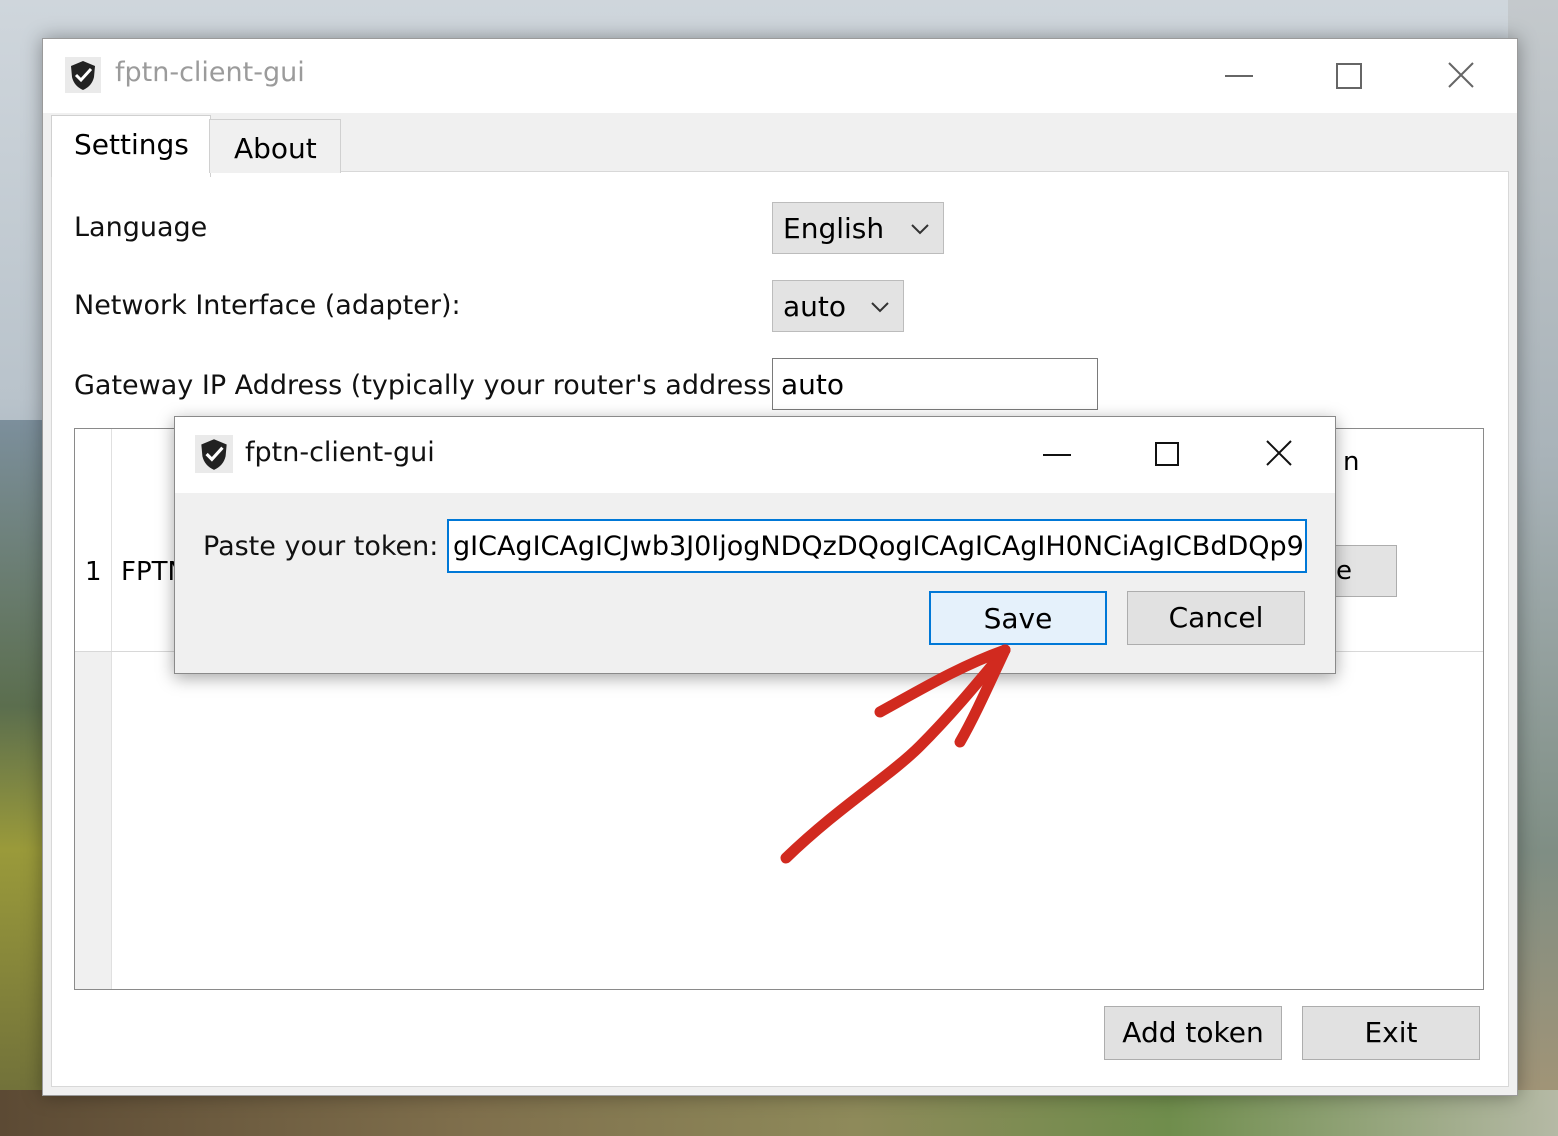 The image size is (1558, 1136). Describe the element at coordinates (267, 305) in the screenshot. I see `network-interface-label: Network Interface (adapter):` at that location.